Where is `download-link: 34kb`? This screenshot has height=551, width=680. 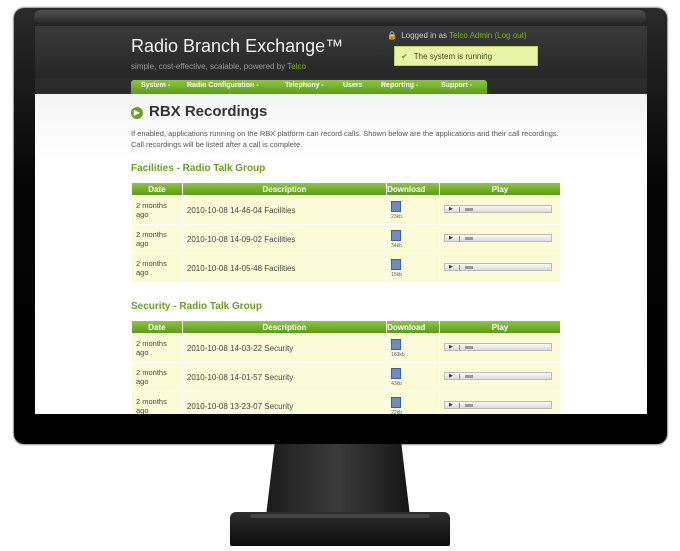
download-link: 34kb is located at coordinates (413, 239).